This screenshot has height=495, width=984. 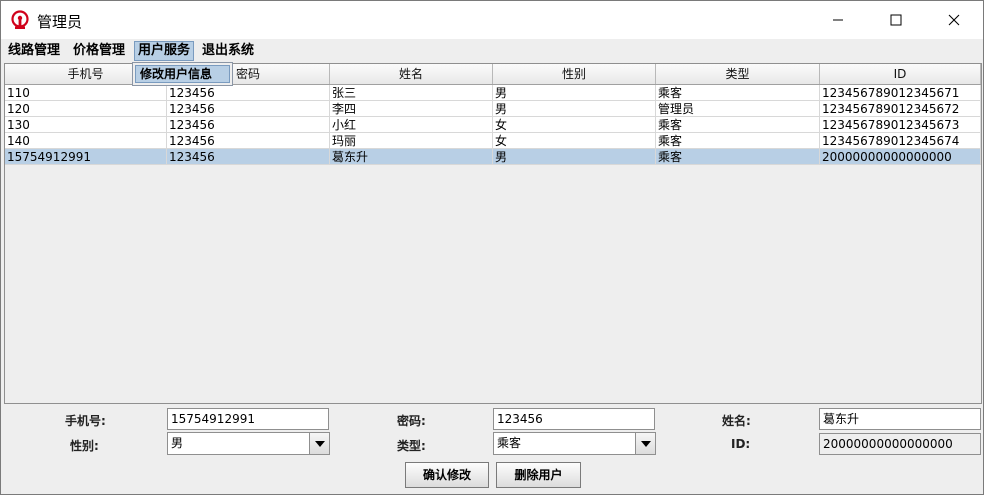 I want to click on cell-phone: 110, so click(x=86, y=93).